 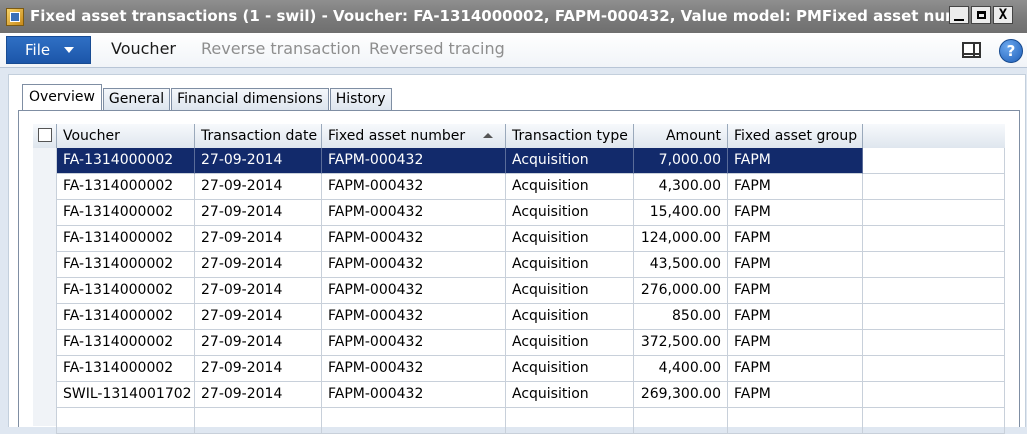 I want to click on voucher-button: Voucher, so click(x=143, y=48).